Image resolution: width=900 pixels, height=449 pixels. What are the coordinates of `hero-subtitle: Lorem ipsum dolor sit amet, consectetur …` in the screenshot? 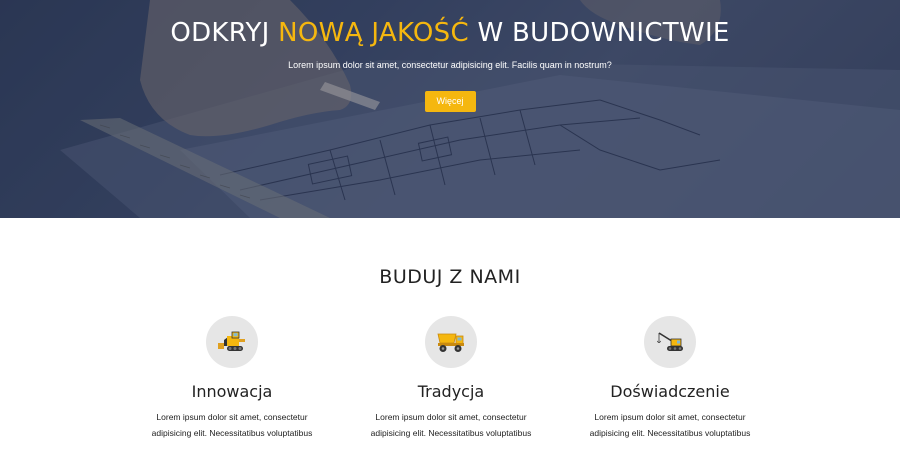 It's located at (450, 65).